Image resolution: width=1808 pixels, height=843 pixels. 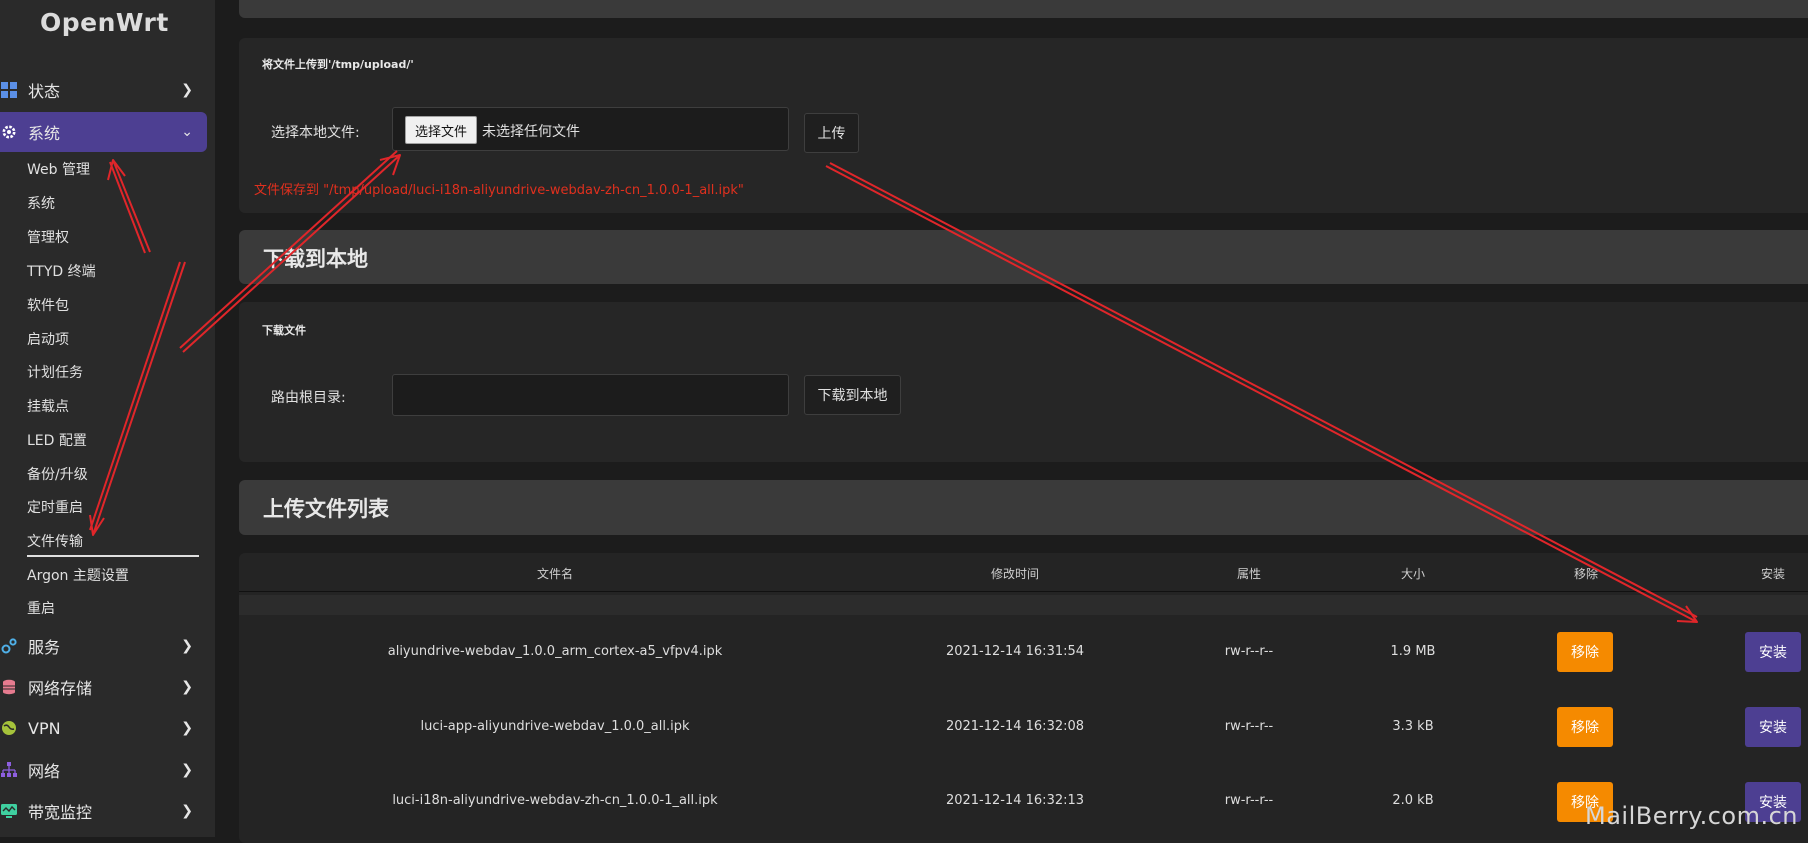 I want to click on sidebar-item-vpn: VPN ❯, so click(x=103, y=728).